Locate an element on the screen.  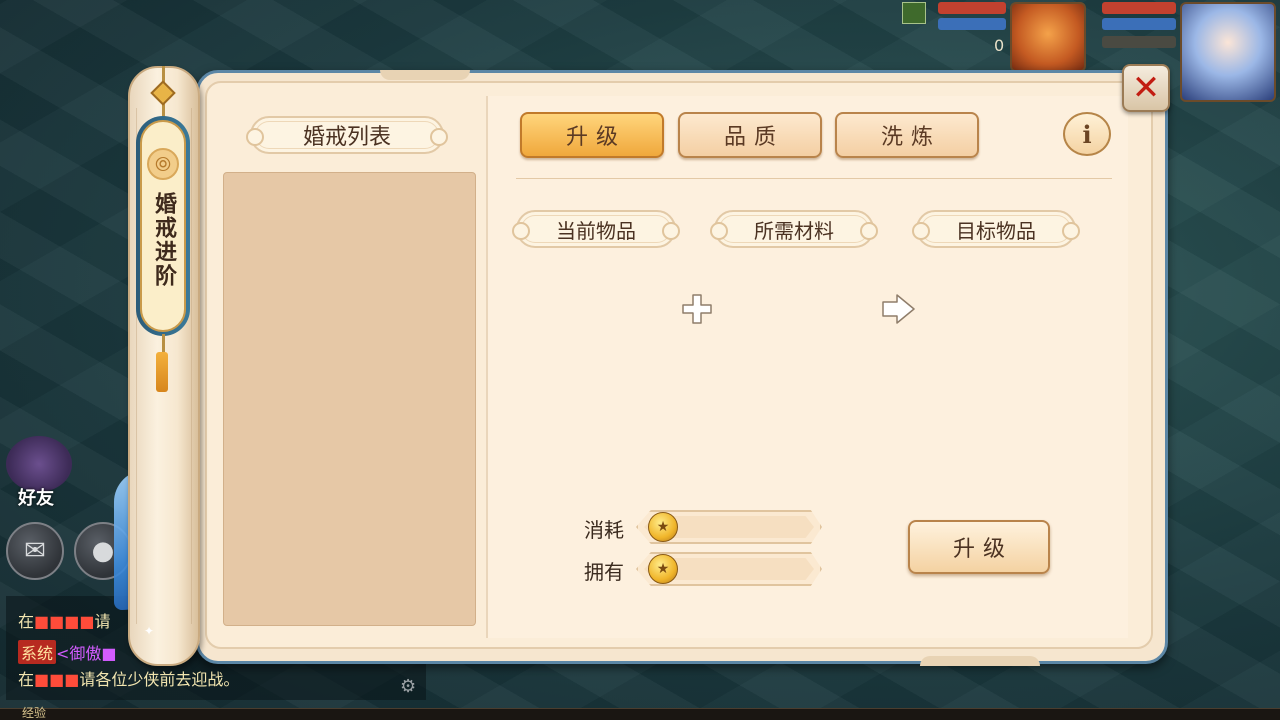
side-title-tag-inner: ⦾ 婚戒进阶 is located at coordinates (163, 226).